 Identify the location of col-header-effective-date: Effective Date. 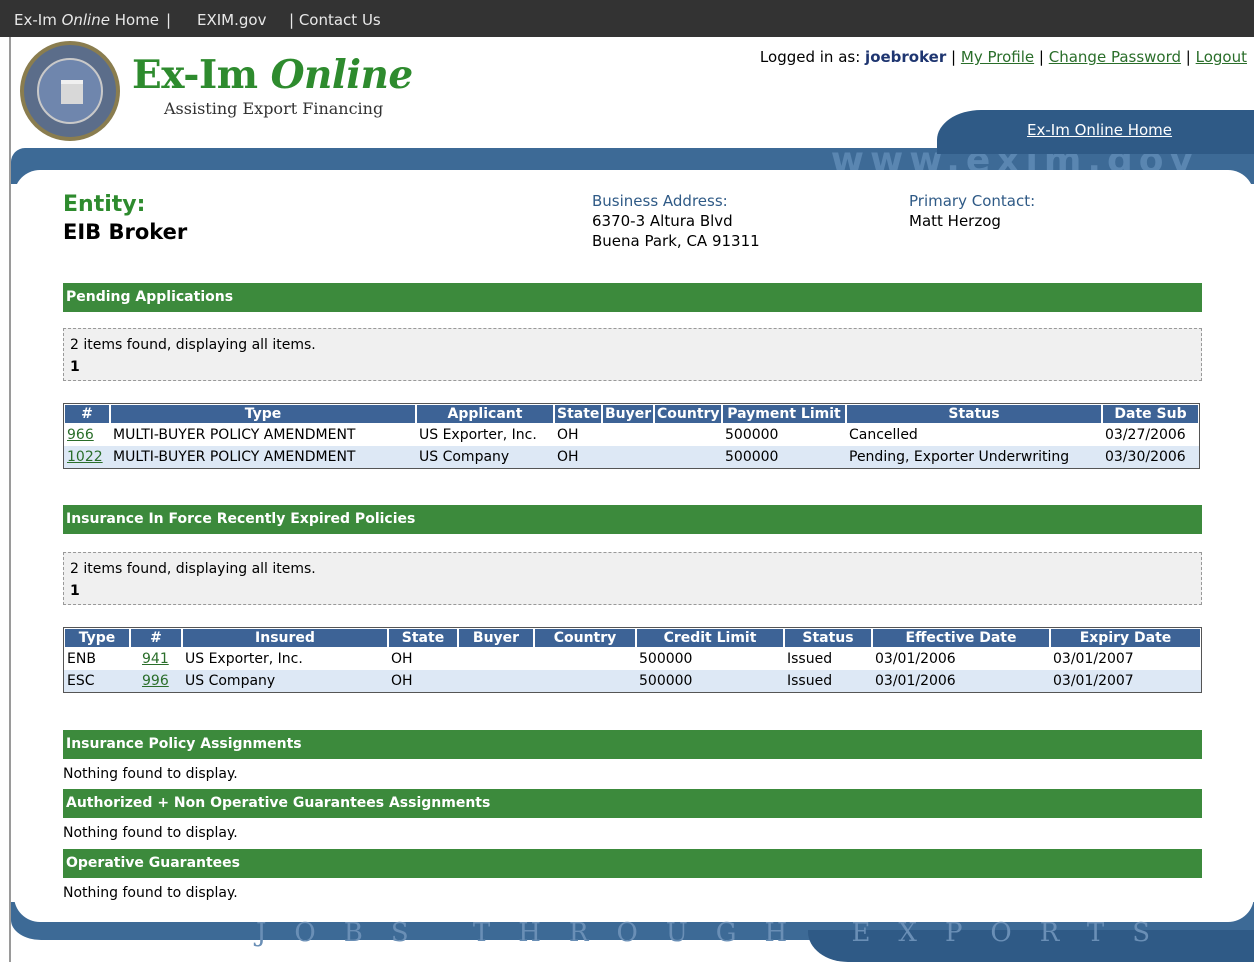
(961, 638).